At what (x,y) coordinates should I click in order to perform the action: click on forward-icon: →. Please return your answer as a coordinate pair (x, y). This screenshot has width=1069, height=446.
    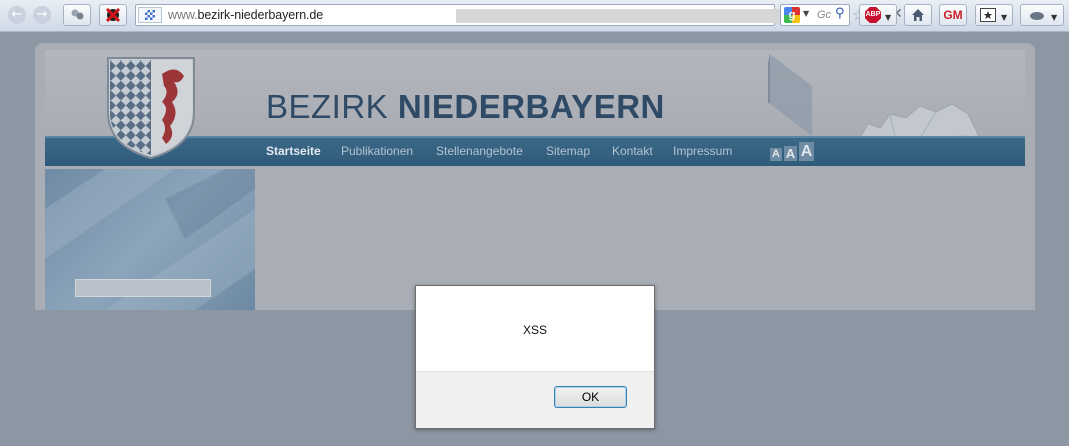
    Looking at the image, I should click on (42, 15).